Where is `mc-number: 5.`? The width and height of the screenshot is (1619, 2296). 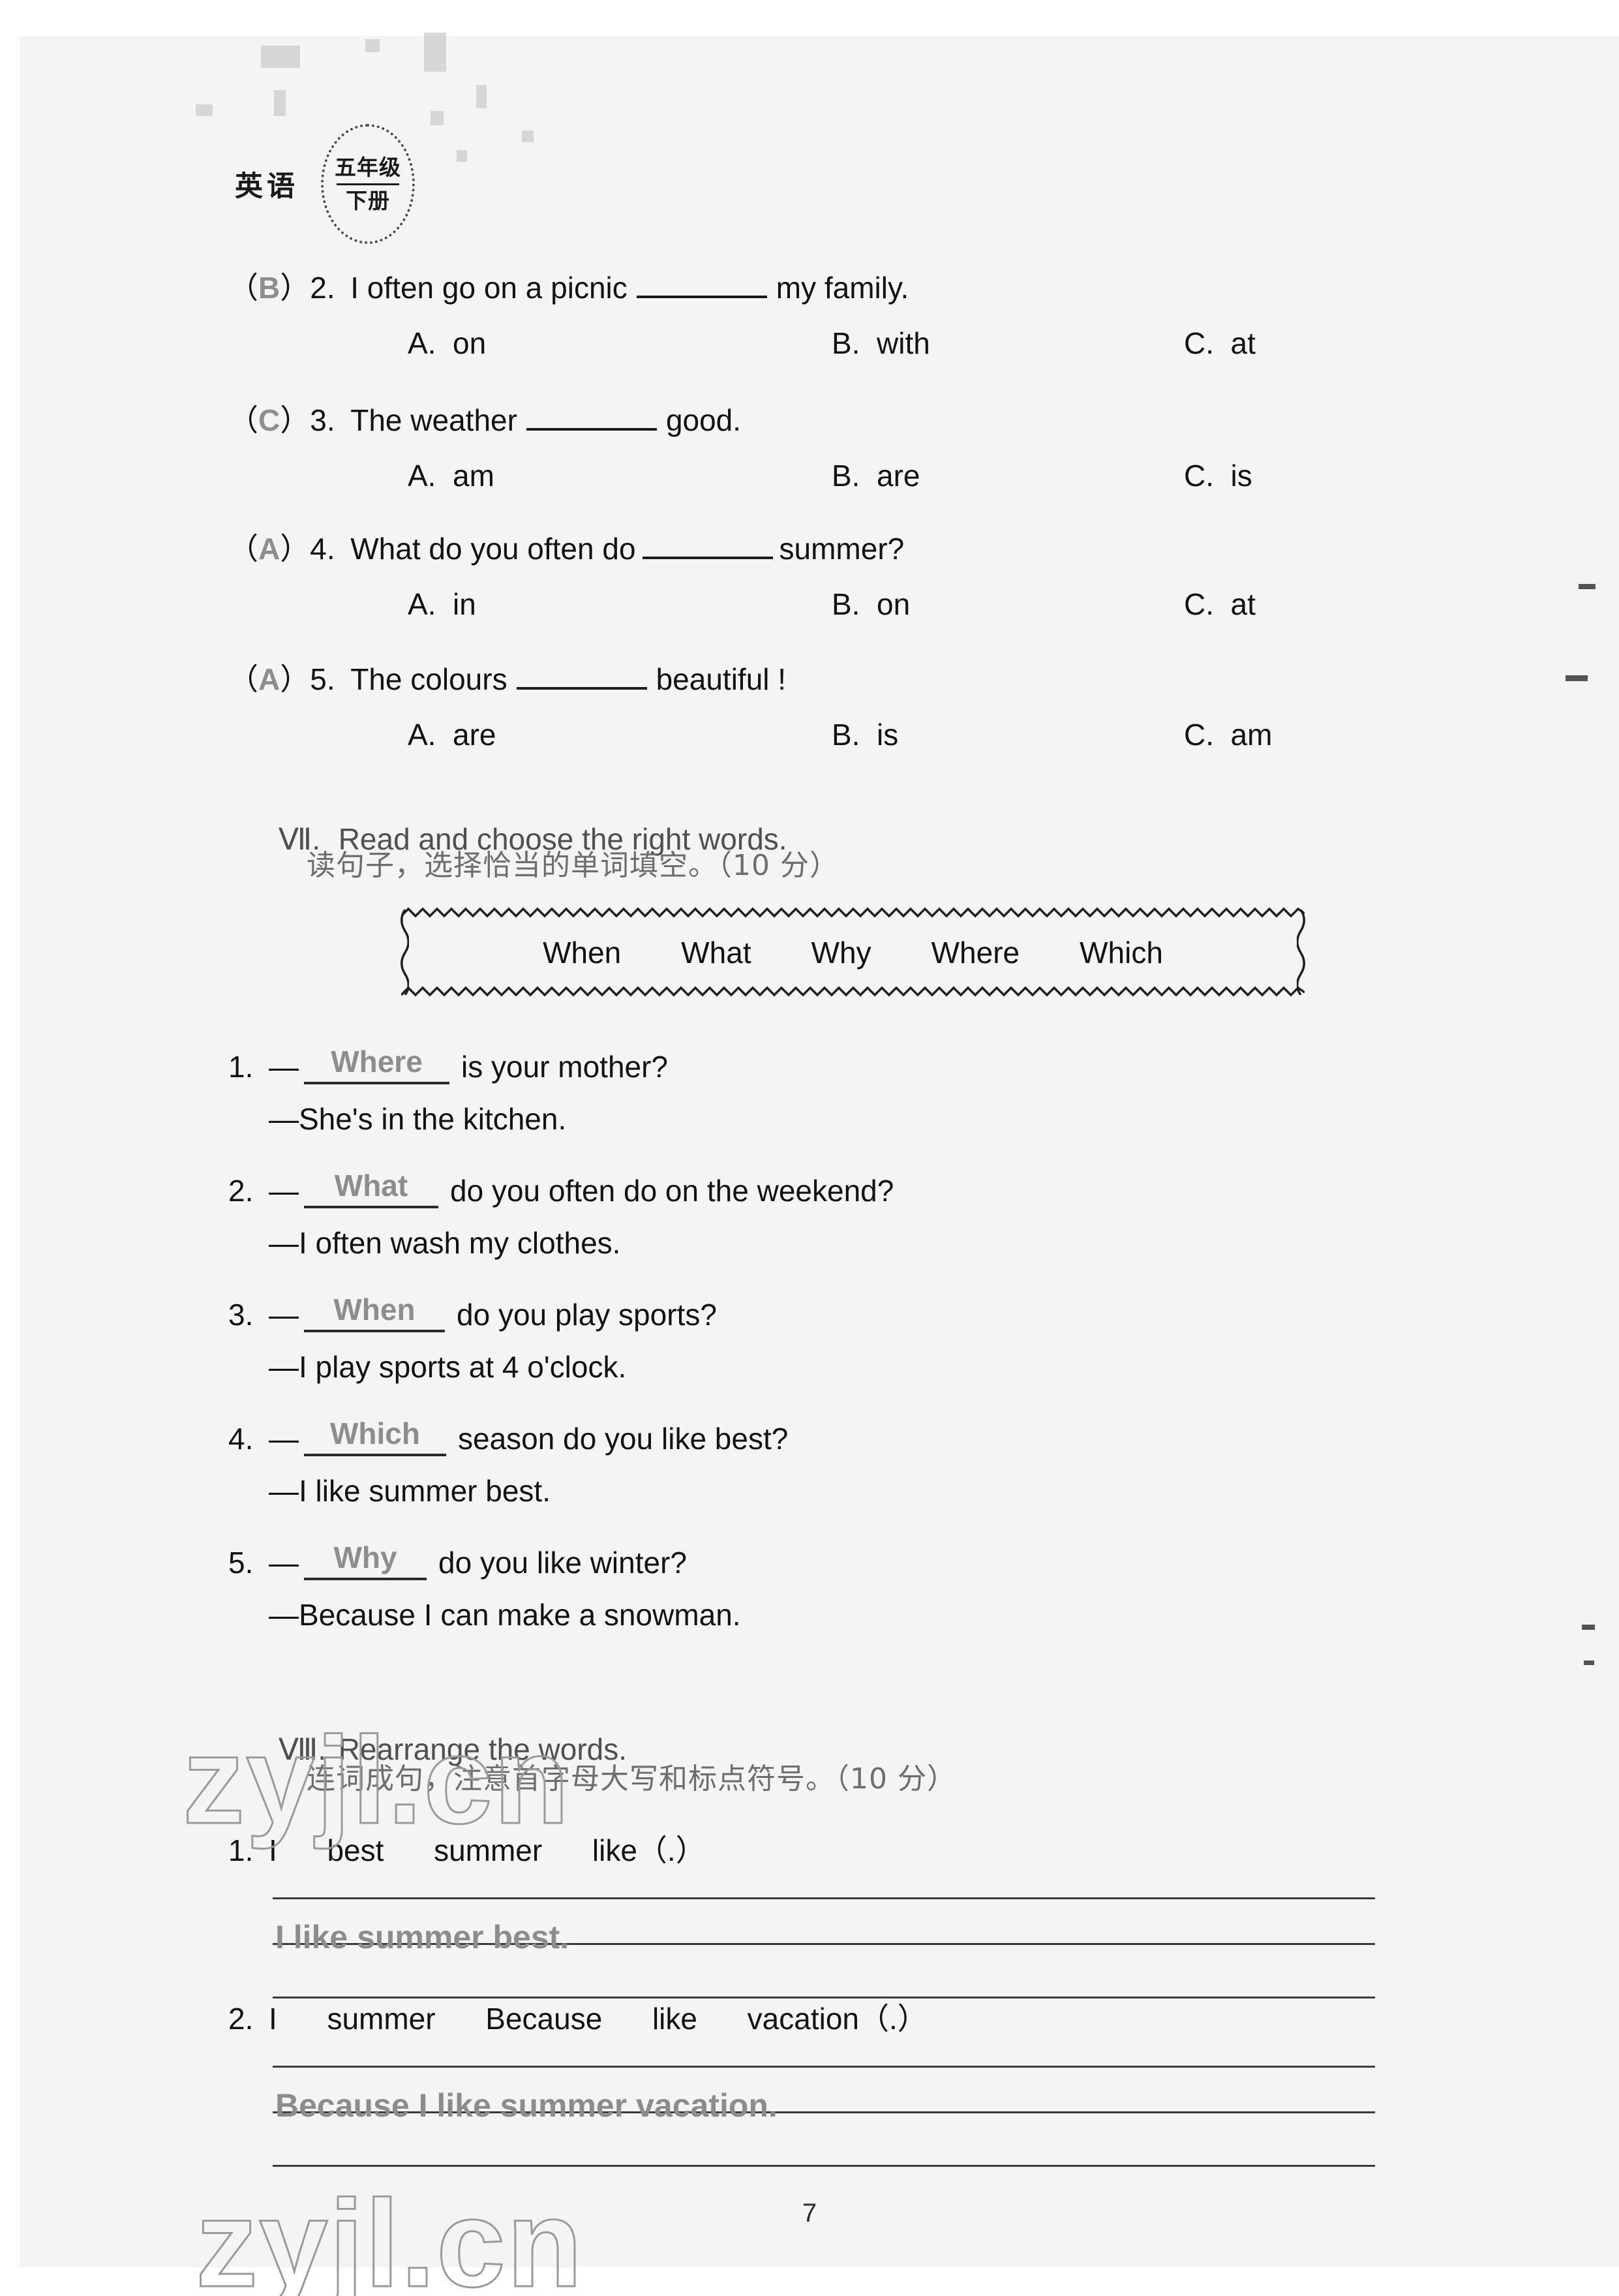
mc-number: 5. is located at coordinates (323, 679).